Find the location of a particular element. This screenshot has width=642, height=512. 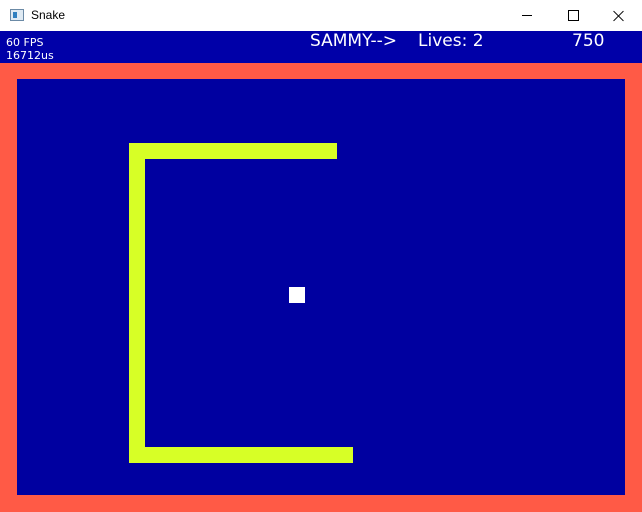

minimize-button is located at coordinates (527, 15).